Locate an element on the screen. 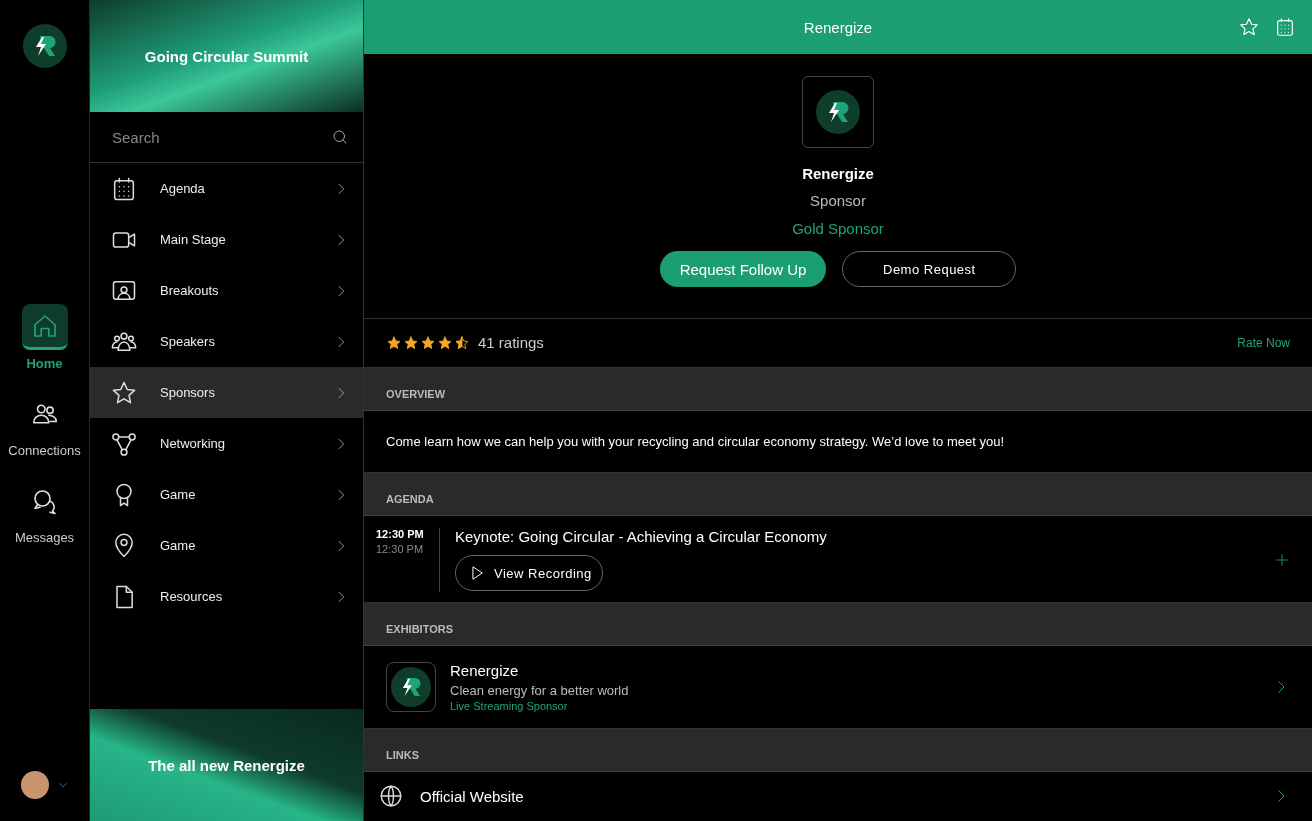  banner: Going Circular Summit is located at coordinates (226, 56).